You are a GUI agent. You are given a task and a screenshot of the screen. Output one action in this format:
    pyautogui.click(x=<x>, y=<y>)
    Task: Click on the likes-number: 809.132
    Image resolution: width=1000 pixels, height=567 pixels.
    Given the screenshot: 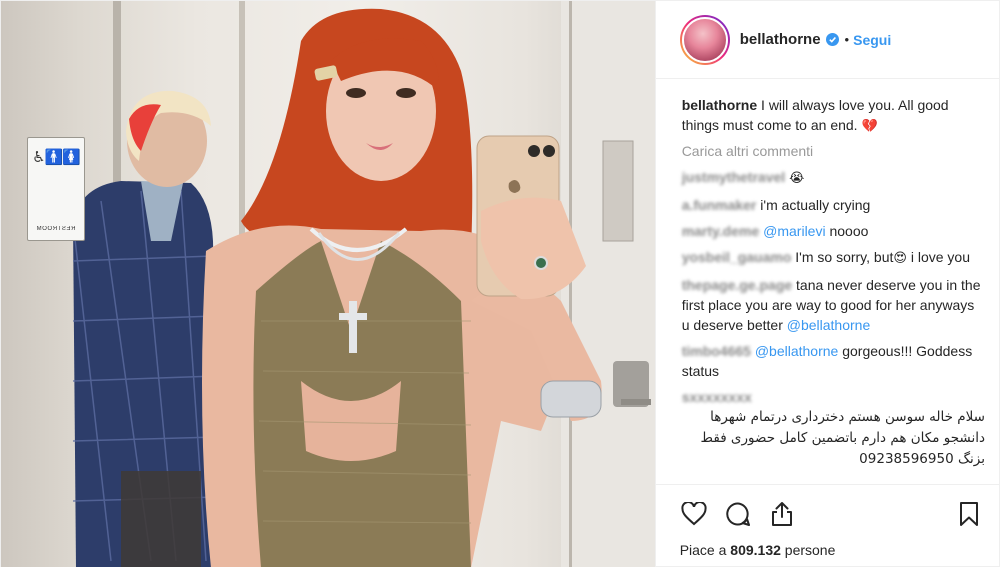 What is the action you would take?
    pyautogui.click(x=755, y=550)
    